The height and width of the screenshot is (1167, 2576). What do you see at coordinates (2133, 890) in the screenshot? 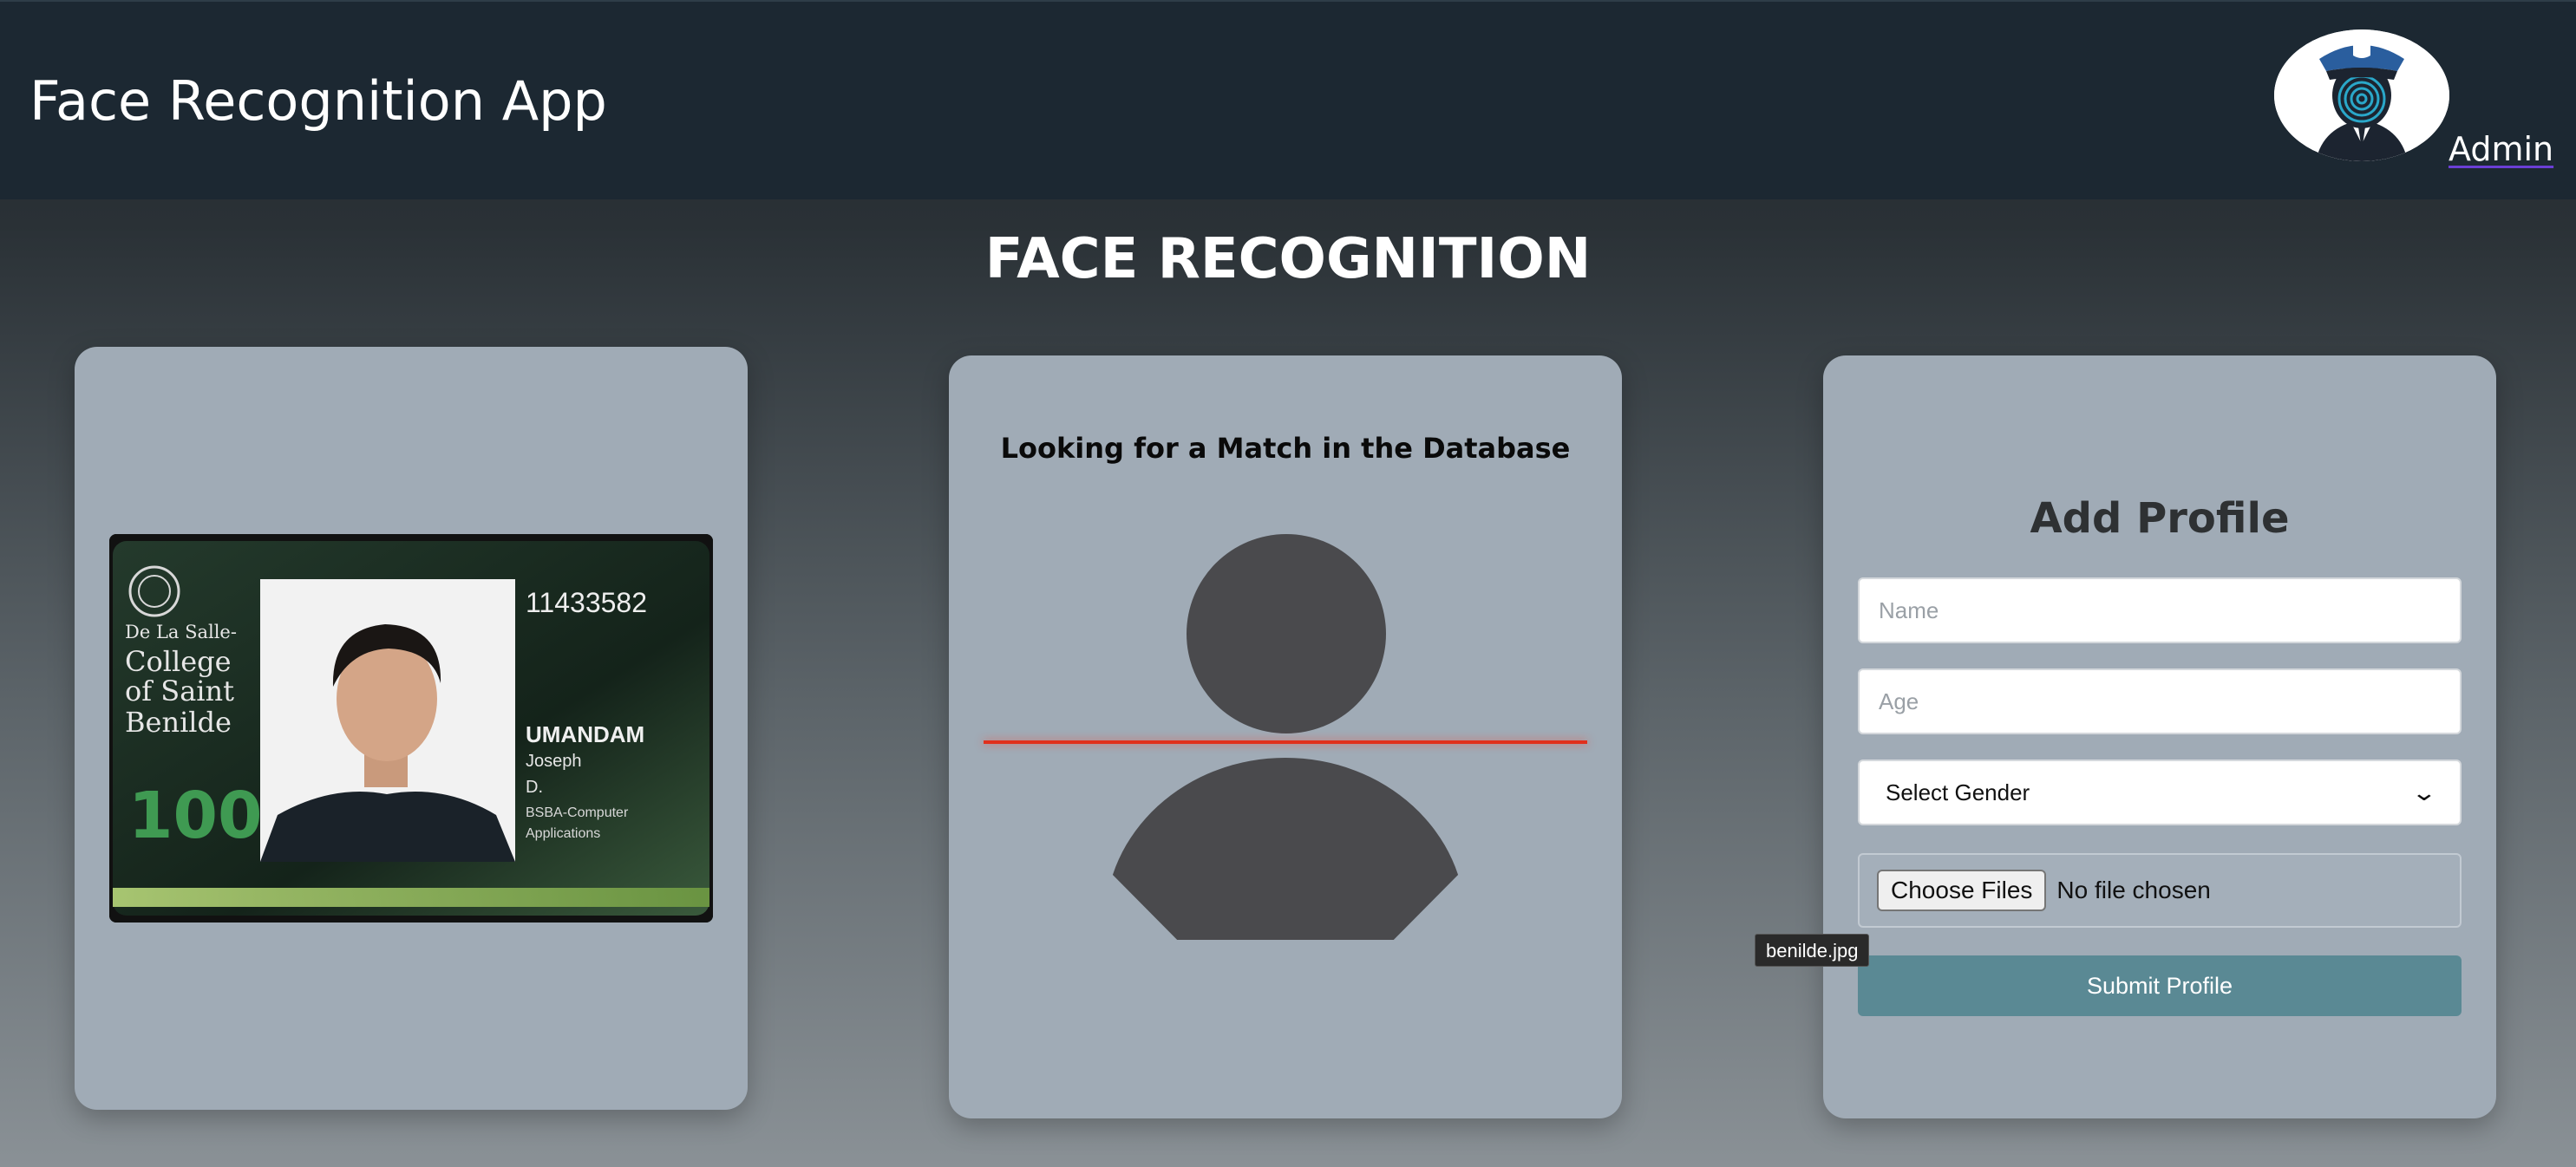
I see `file-status-text: No file chosen` at bounding box center [2133, 890].